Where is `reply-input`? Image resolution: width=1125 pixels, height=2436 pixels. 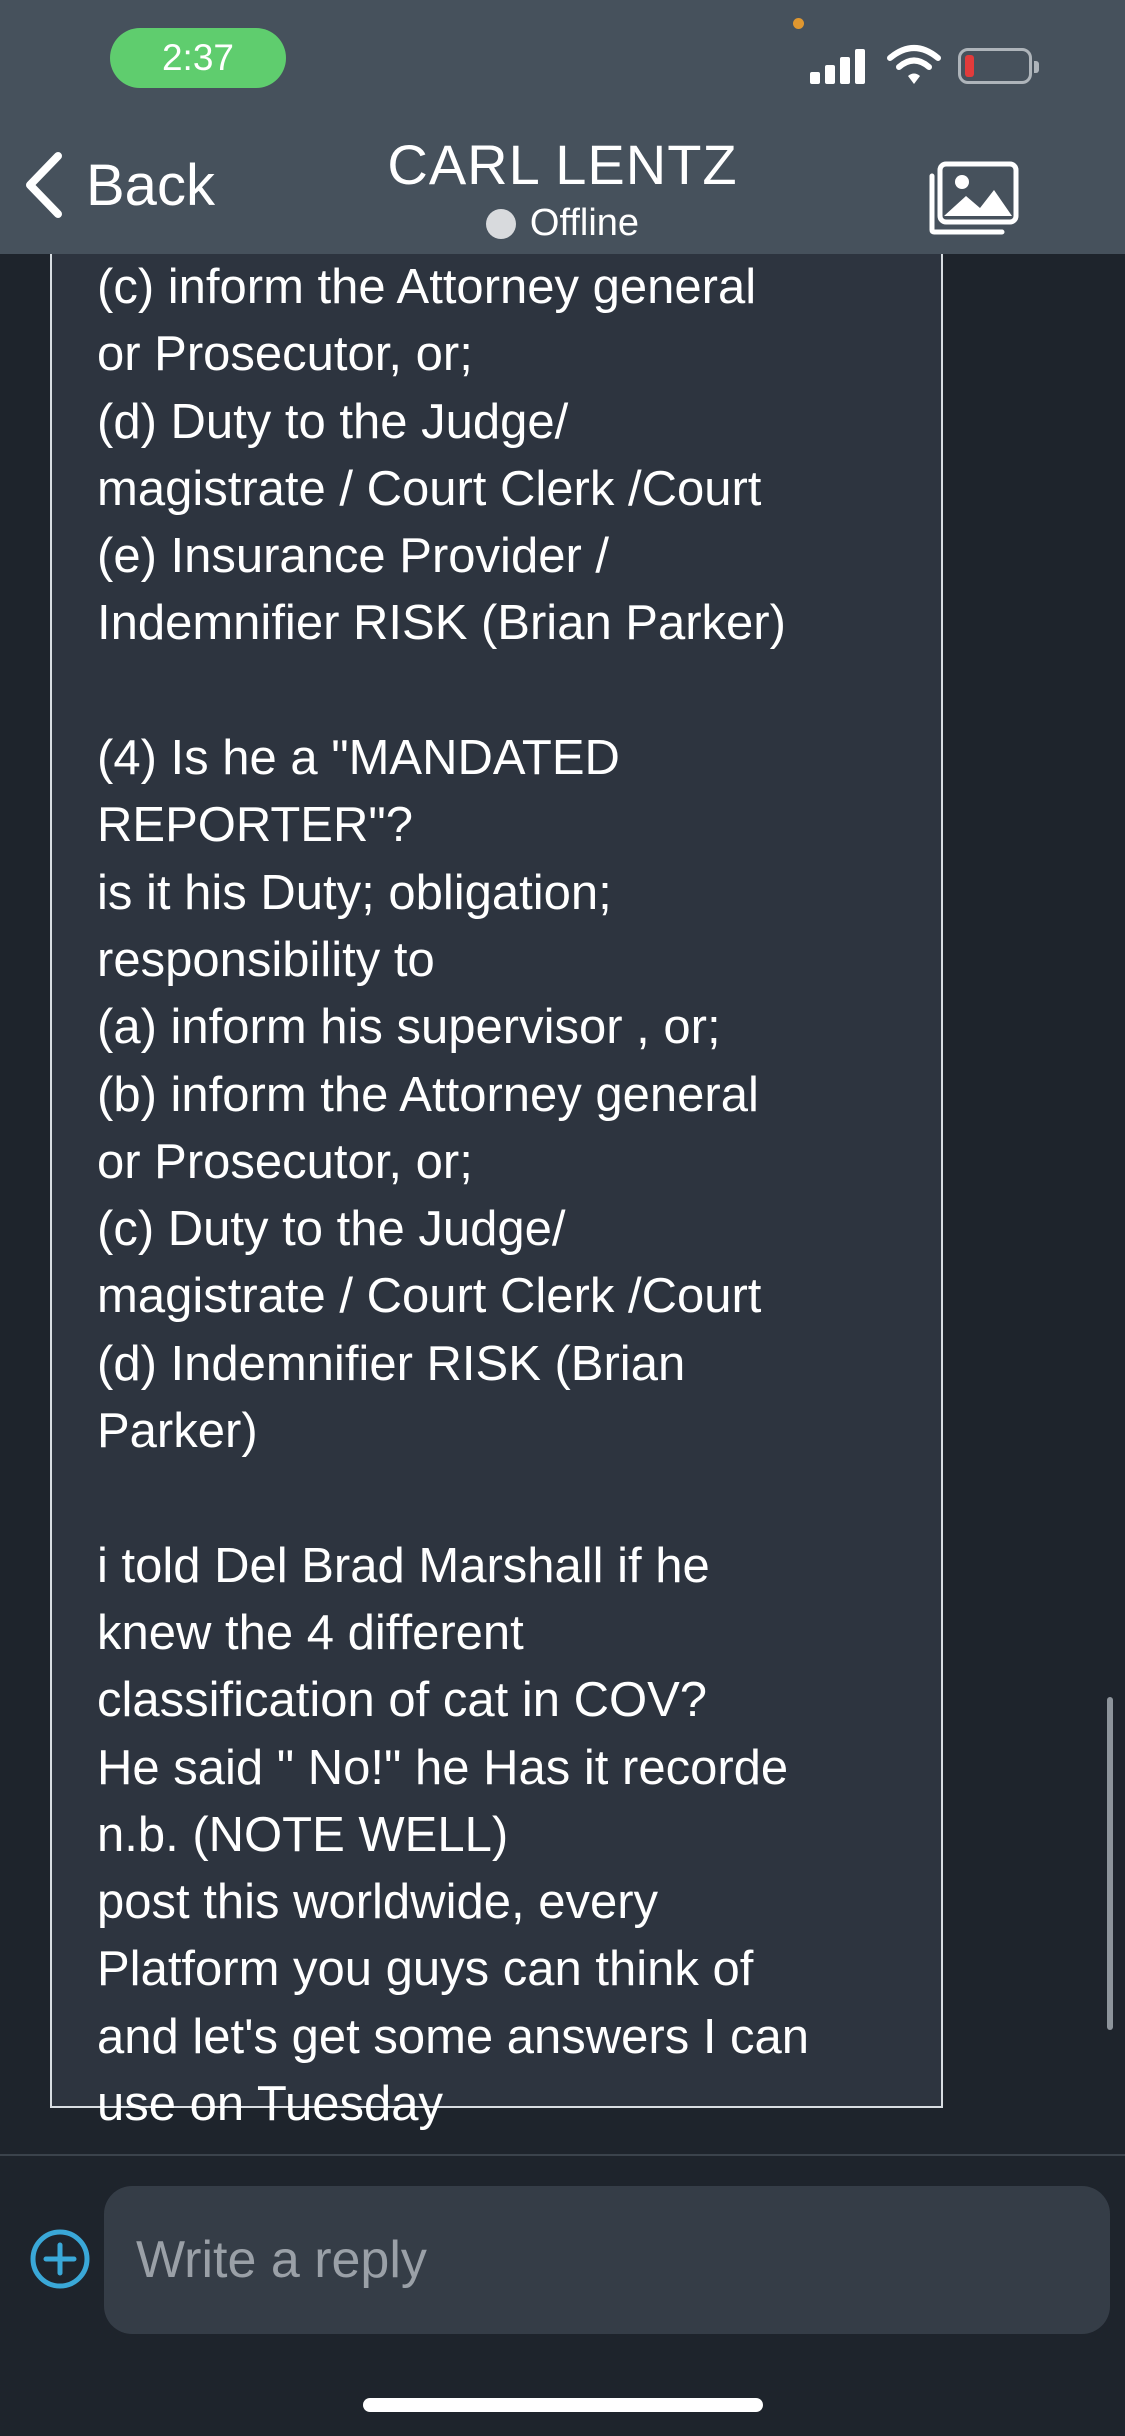 reply-input is located at coordinates (607, 2260).